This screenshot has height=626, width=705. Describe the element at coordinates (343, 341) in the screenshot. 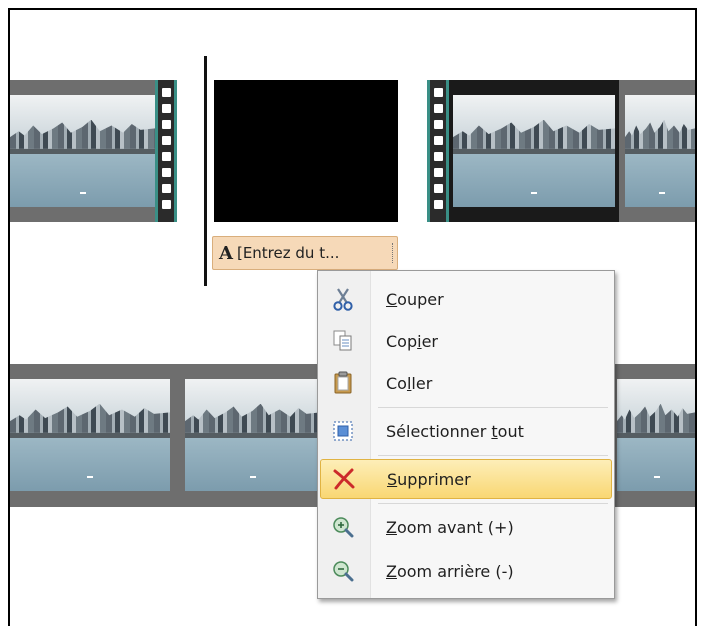

I see `copy-icon` at that location.